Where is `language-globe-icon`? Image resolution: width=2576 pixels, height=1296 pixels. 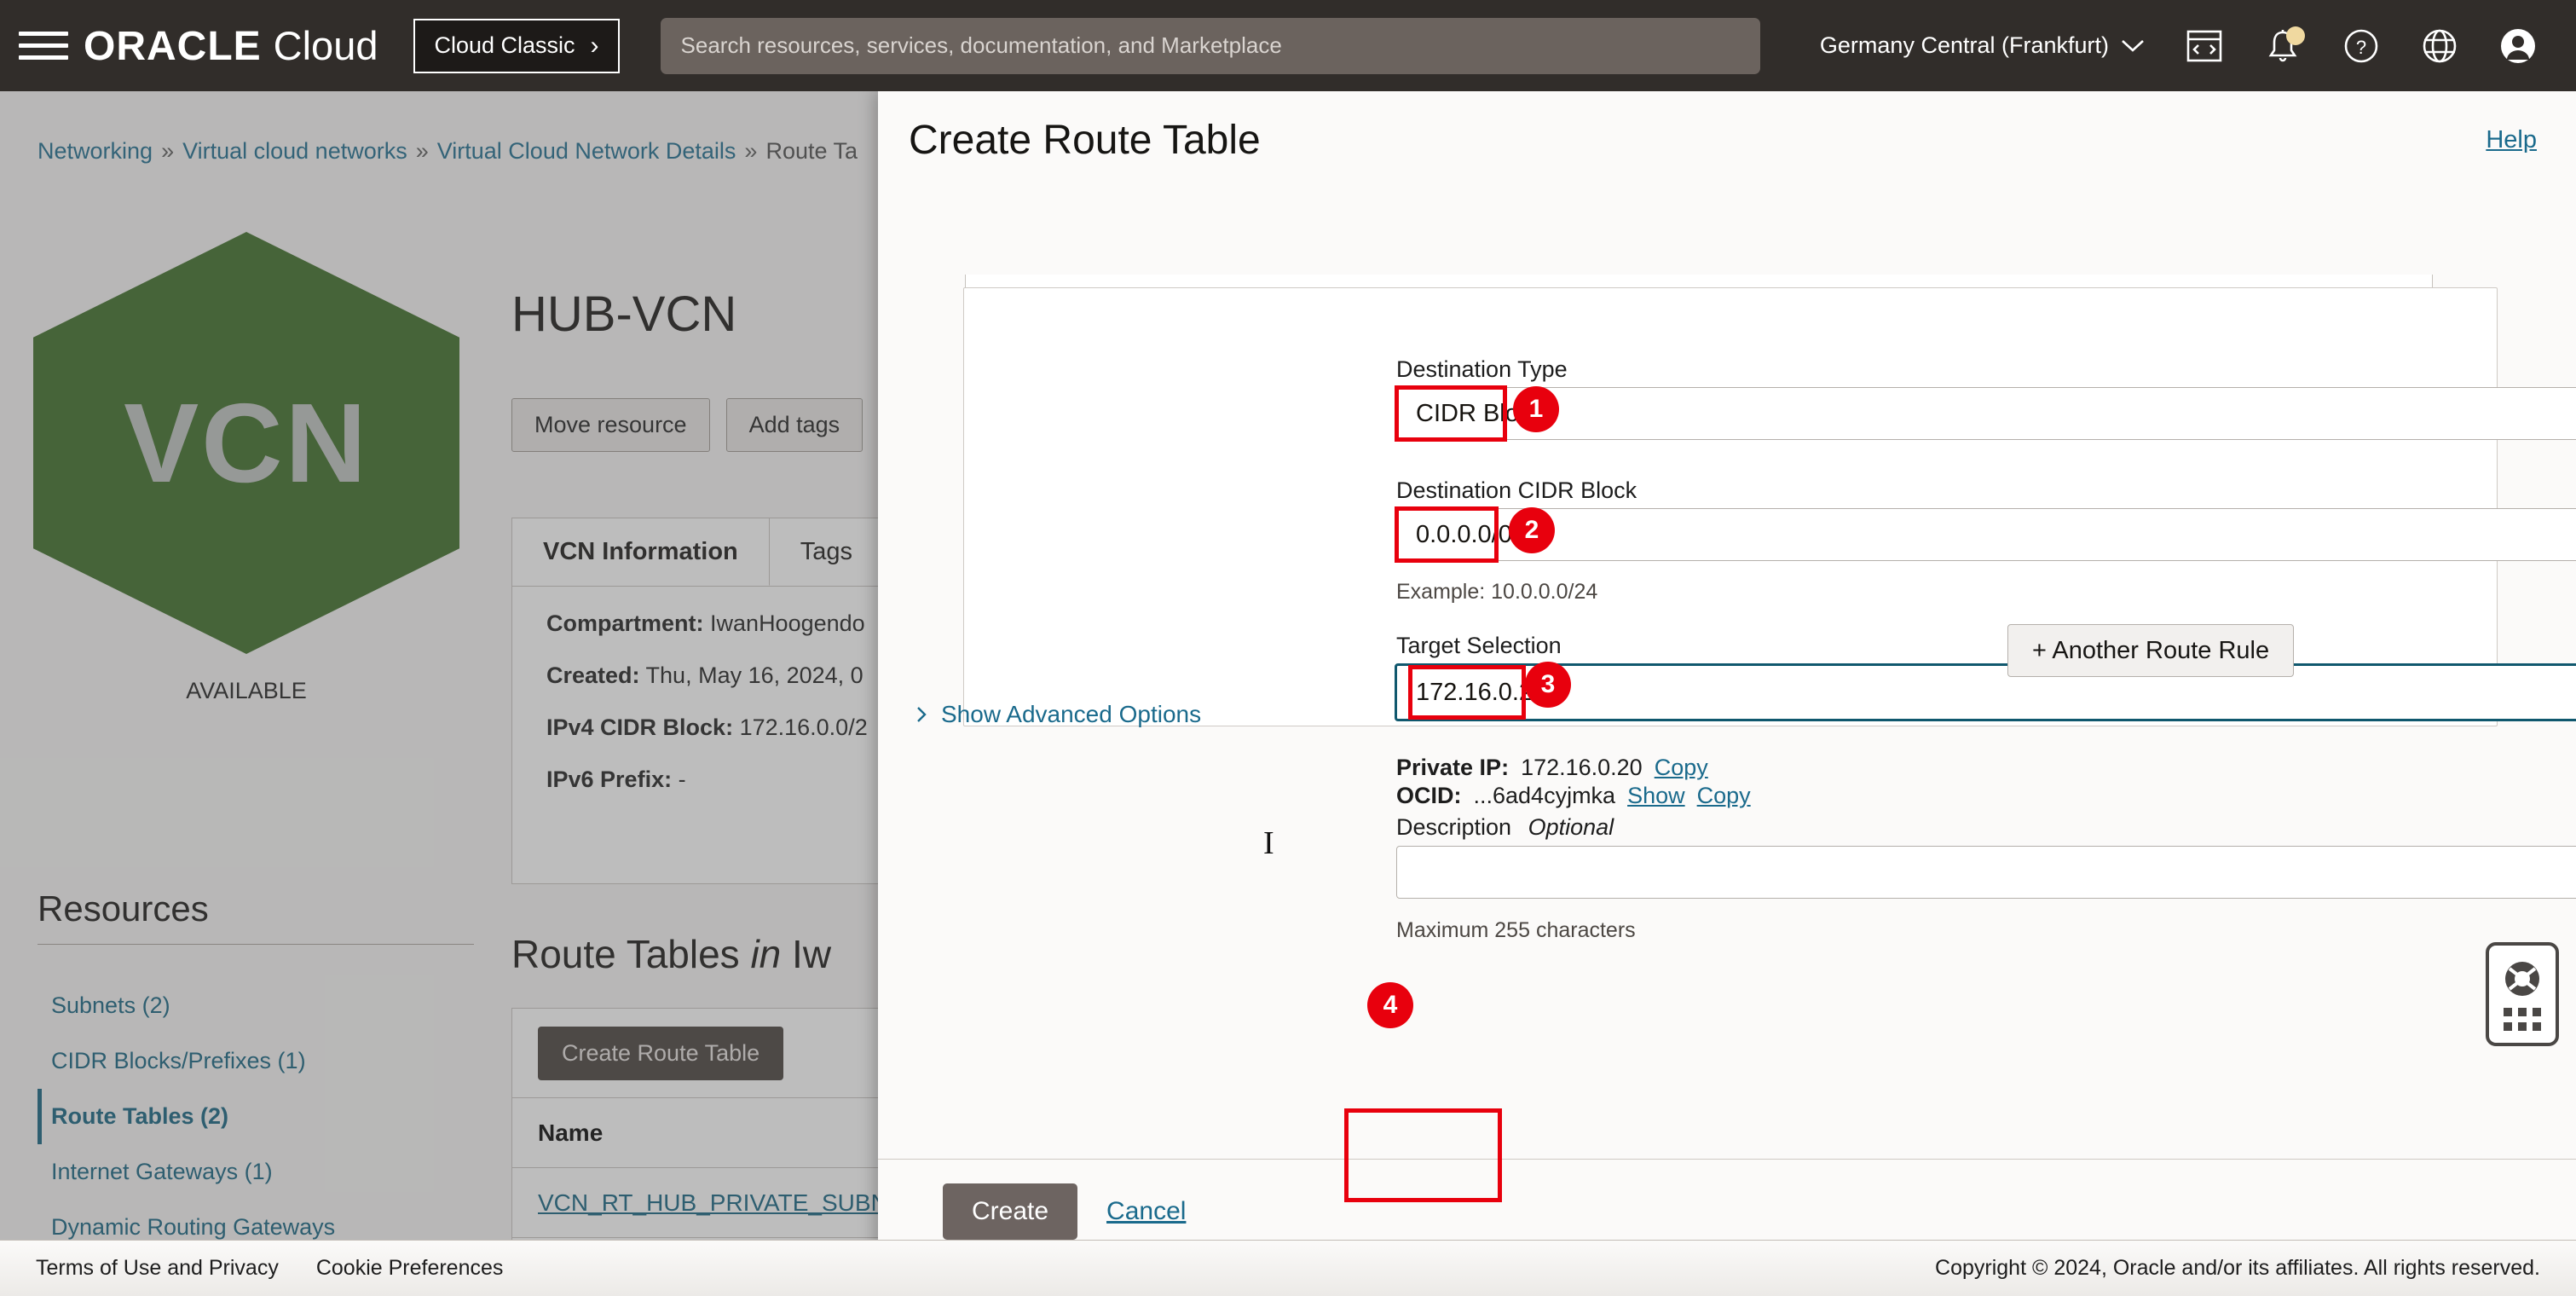 language-globe-icon is located at coordinates (2439, 47).